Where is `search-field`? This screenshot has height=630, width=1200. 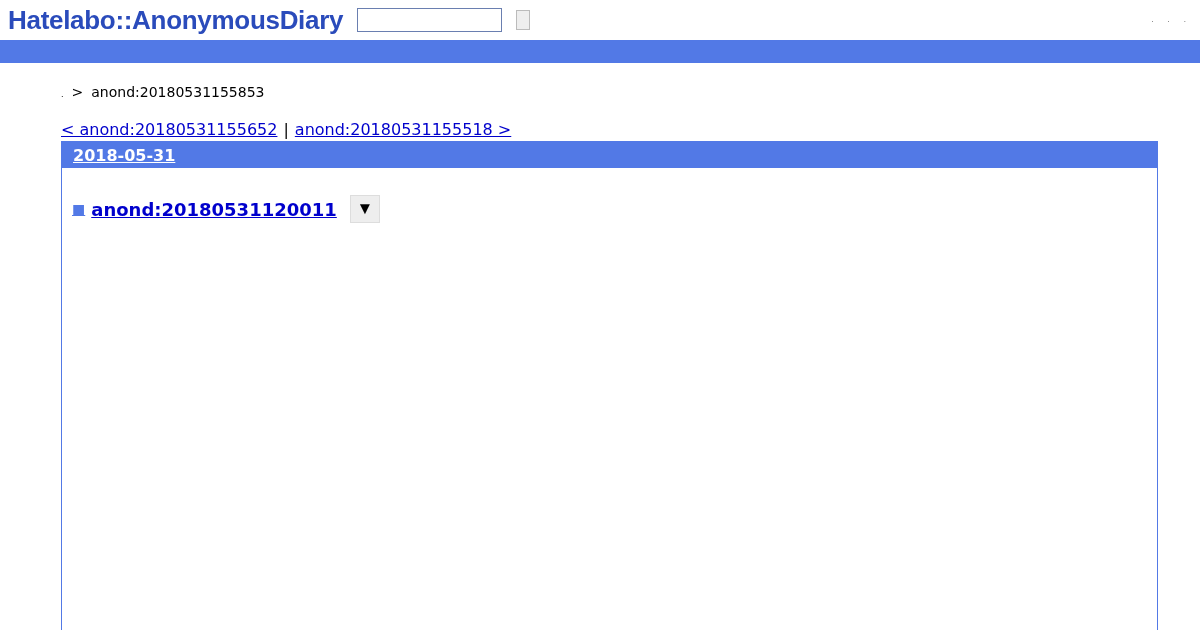 search-field is located at coordinates (430, 20).